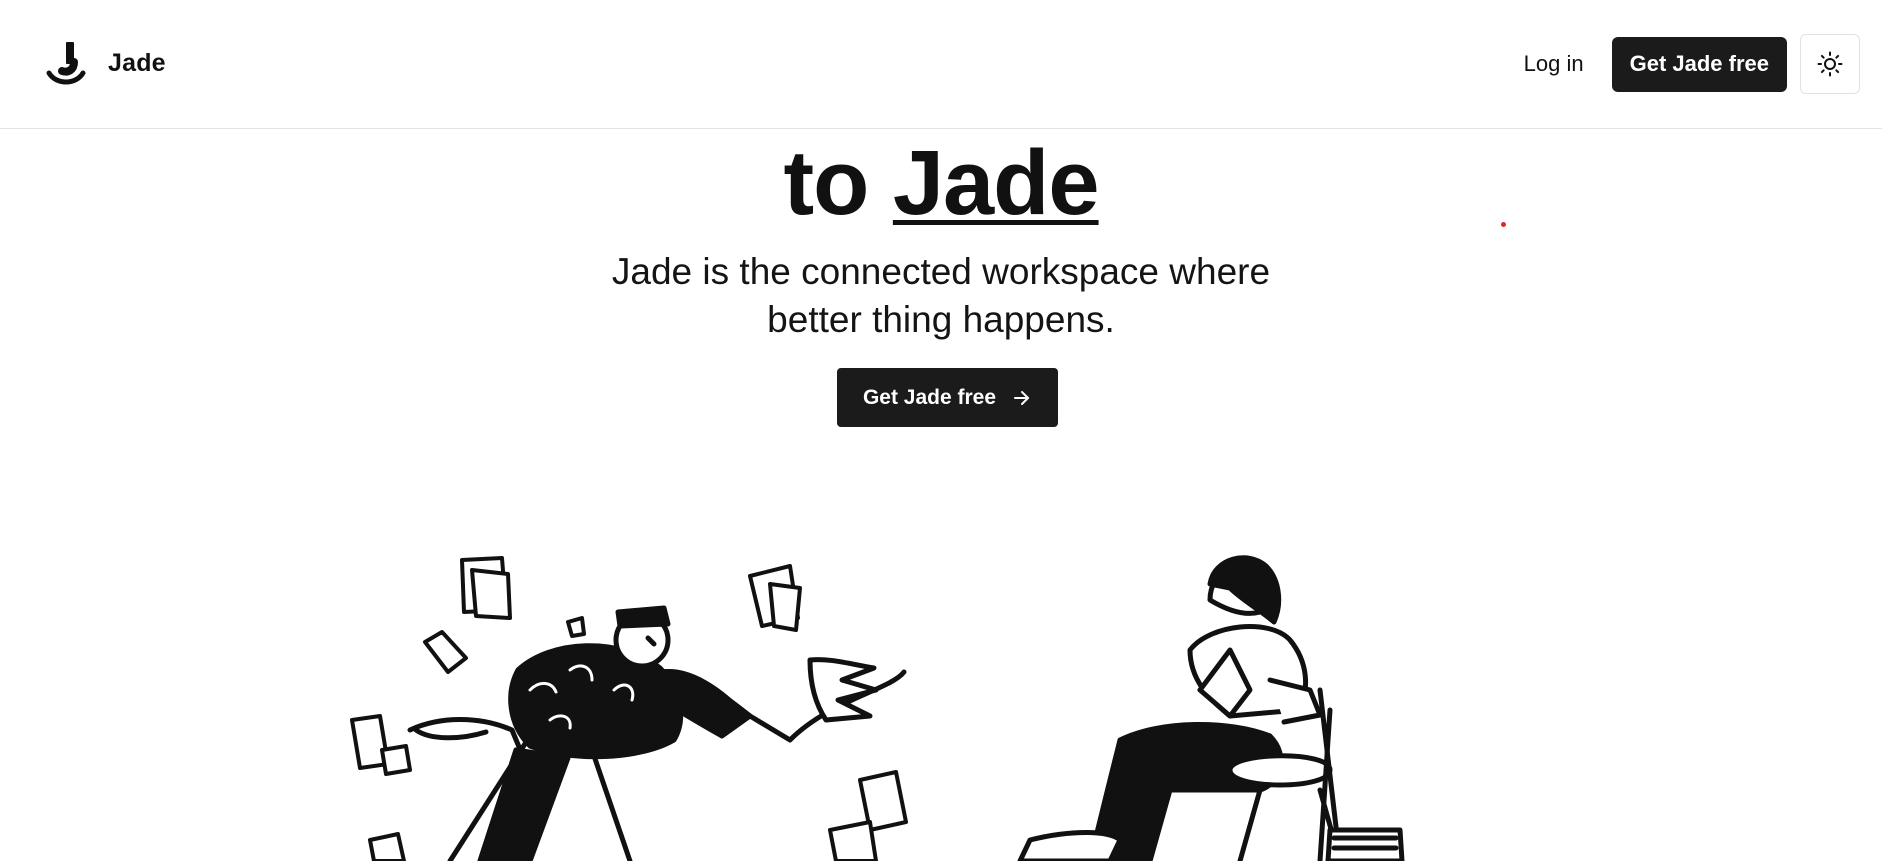 Image resolution: width=1882 pixels, height=861 pixels. Describe the element at coordinates (1211, 708) in the screenshot. I see `reading-woman-illustration` at that location.